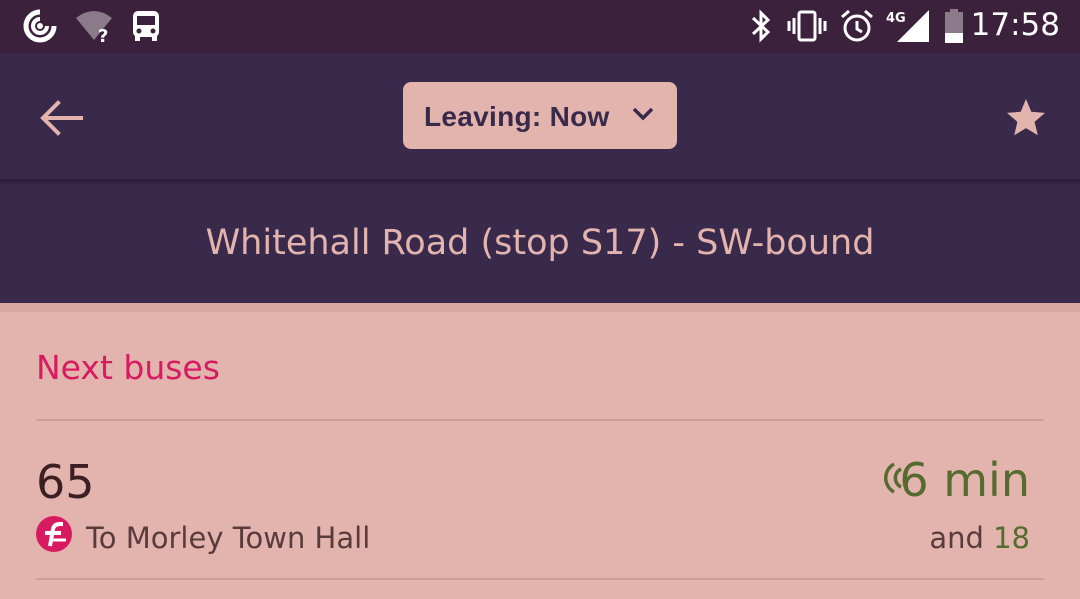 This screenshot has width=1080, height=599. Describe the element at coordinates (896, 18) in the screenshot. I see `network-type-label: 4G` at that location.